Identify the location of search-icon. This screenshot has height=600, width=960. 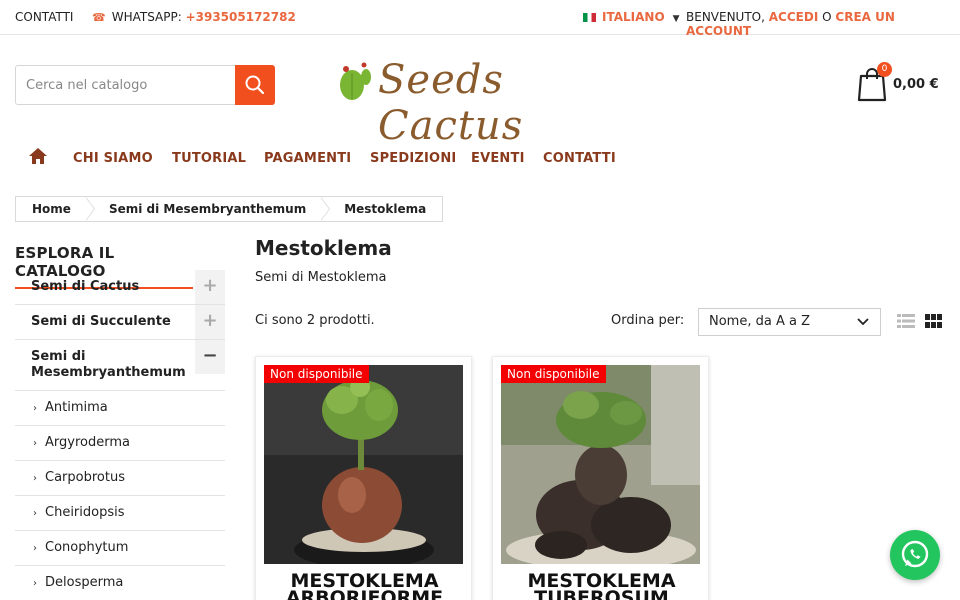
(255, 85).